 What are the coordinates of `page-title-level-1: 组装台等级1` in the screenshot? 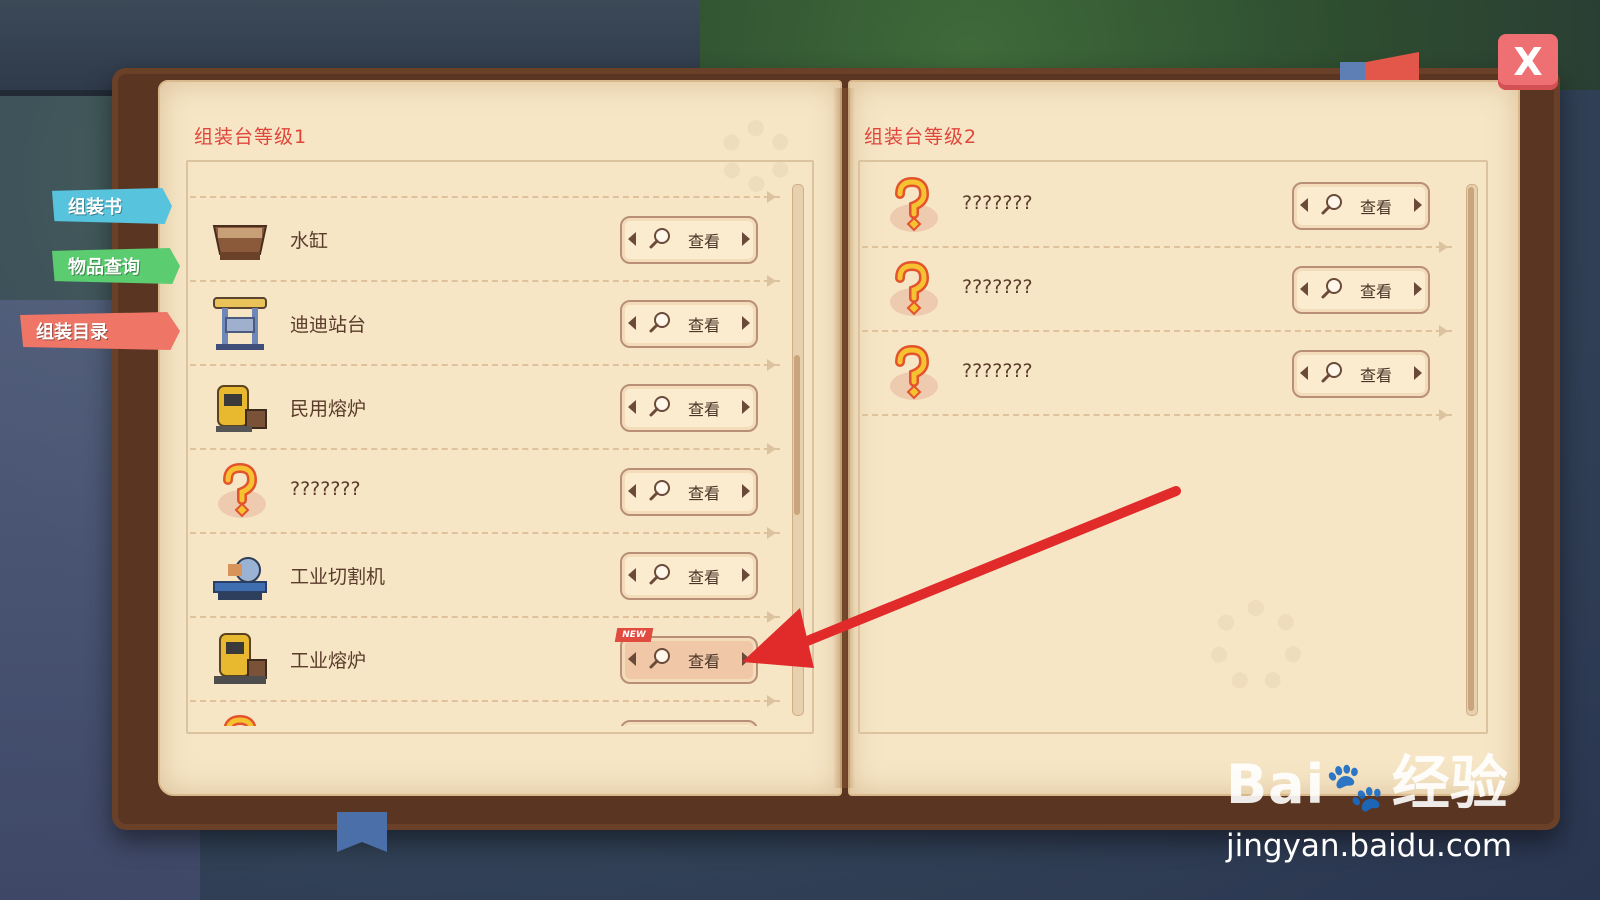 It's located at (251, 137).